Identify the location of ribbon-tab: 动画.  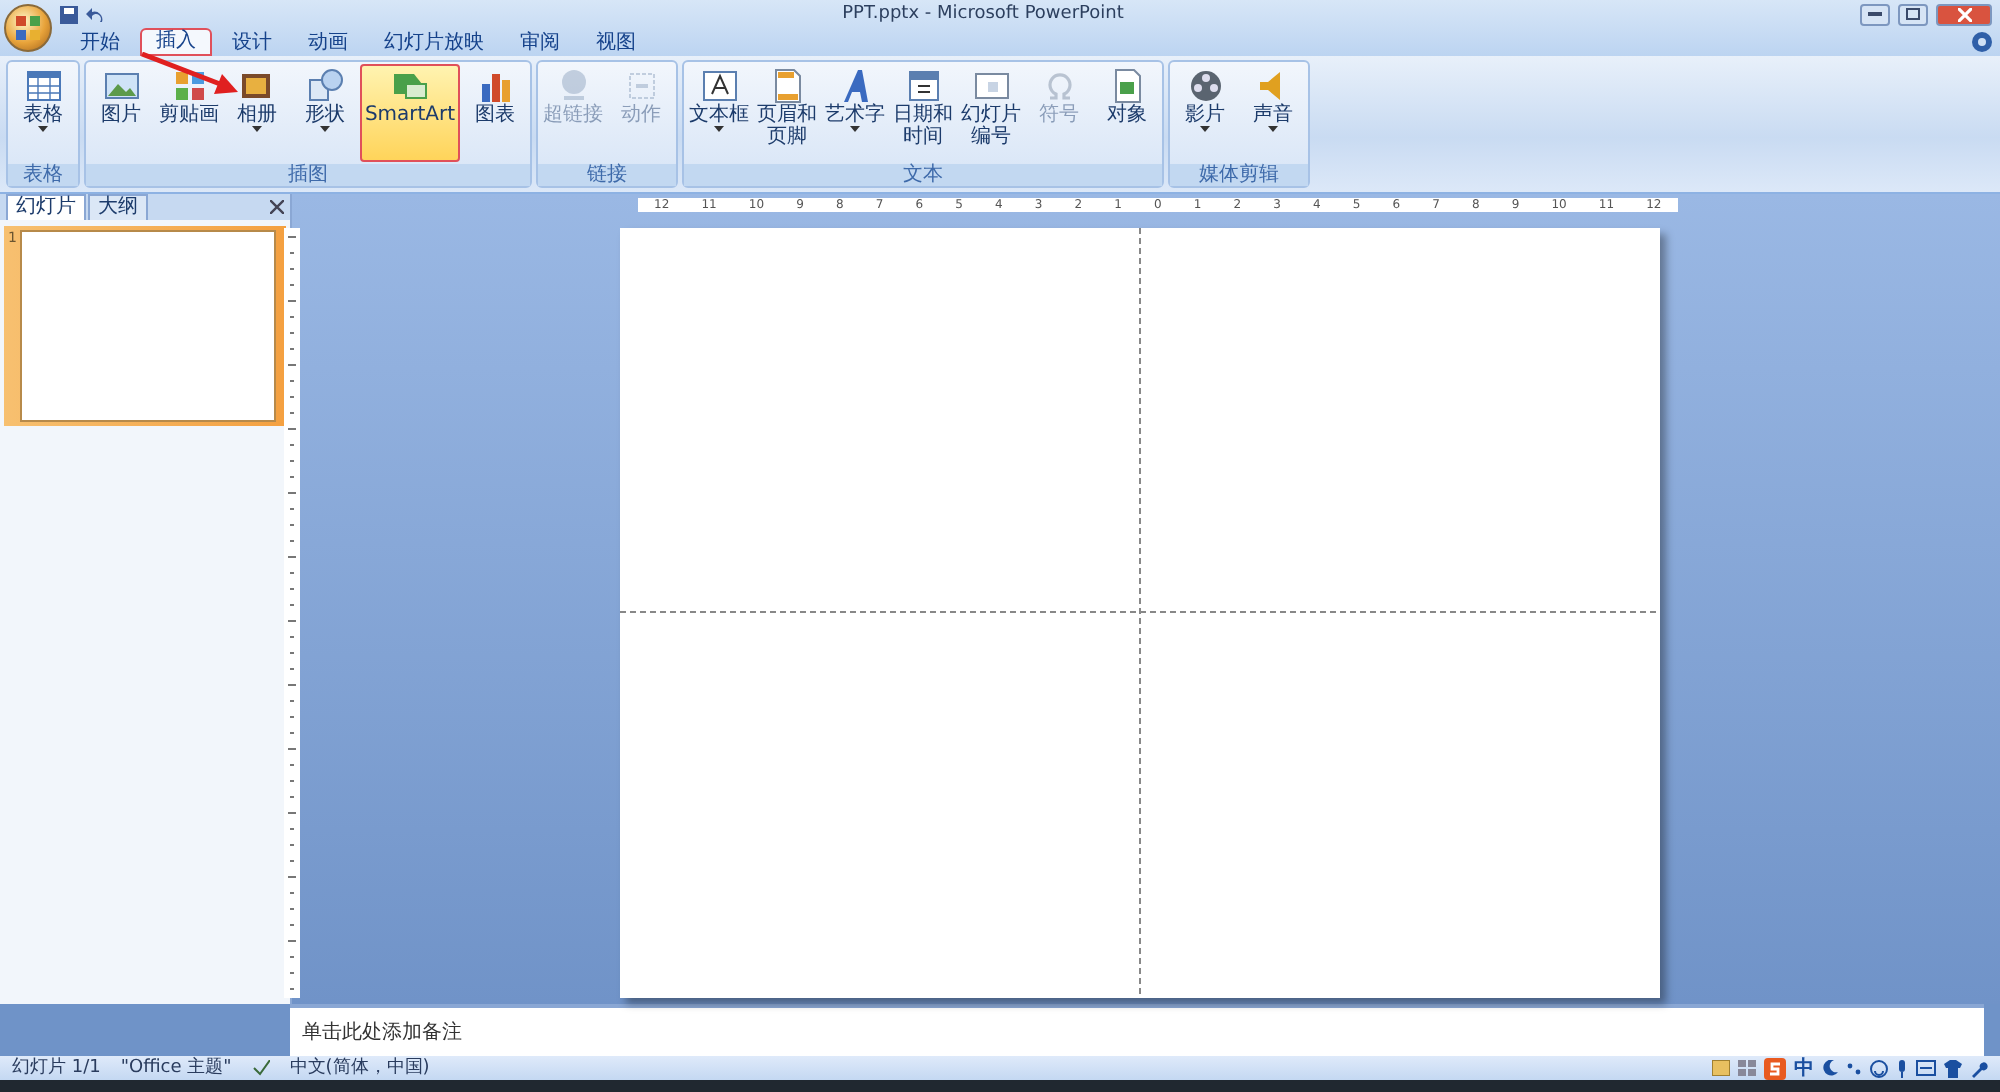
(328, 43).